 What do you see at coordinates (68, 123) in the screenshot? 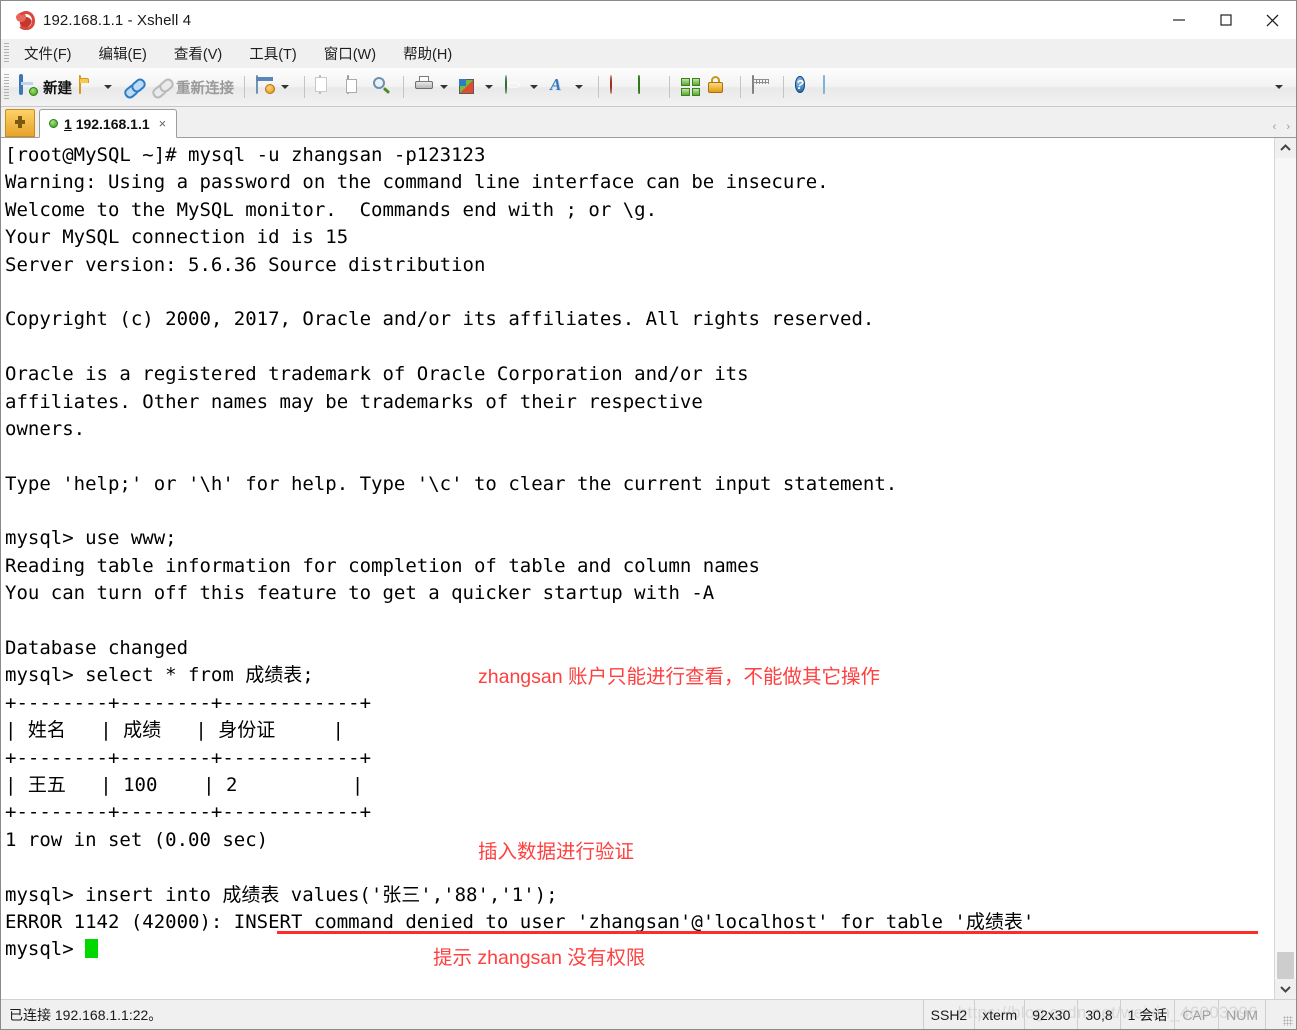
I see `tab-index: 1` at bounding box center [68, 123].